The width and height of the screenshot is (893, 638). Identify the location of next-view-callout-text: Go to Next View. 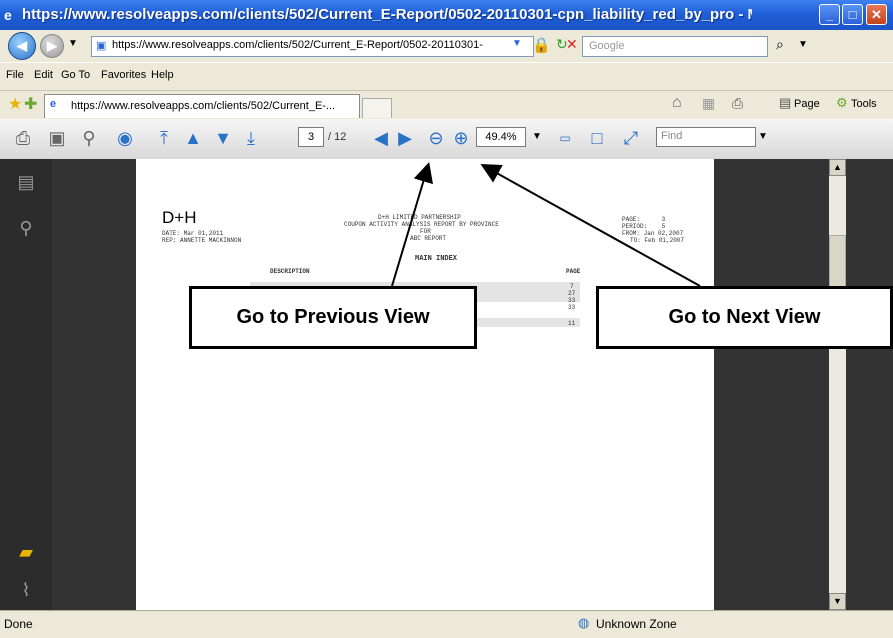
(744, 317).